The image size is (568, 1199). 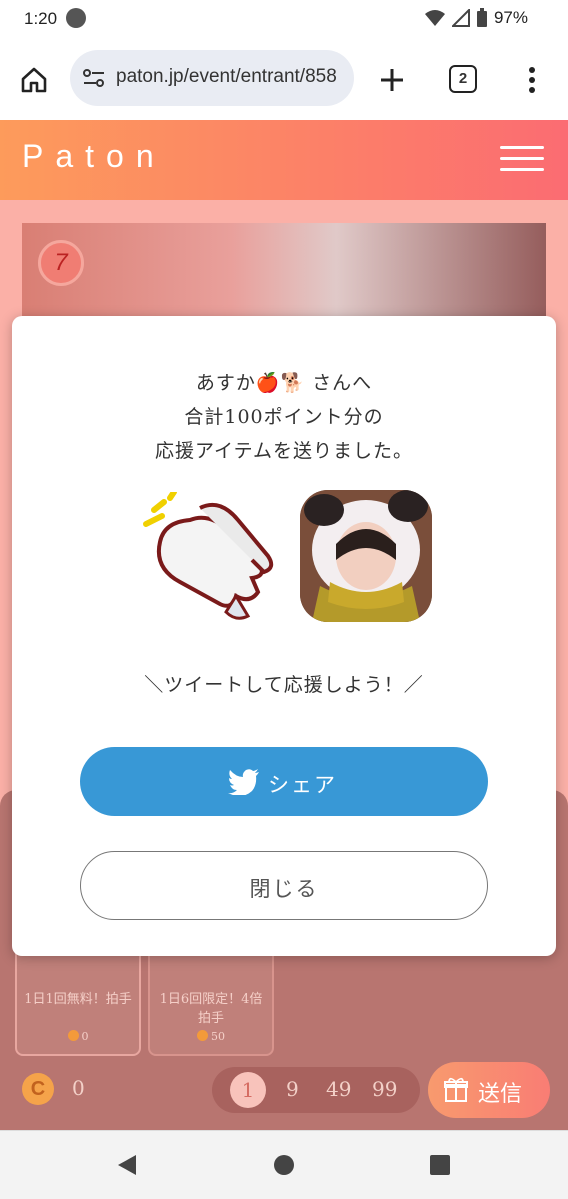 I want to click on recents-icon, so click(x=440, y=1165).